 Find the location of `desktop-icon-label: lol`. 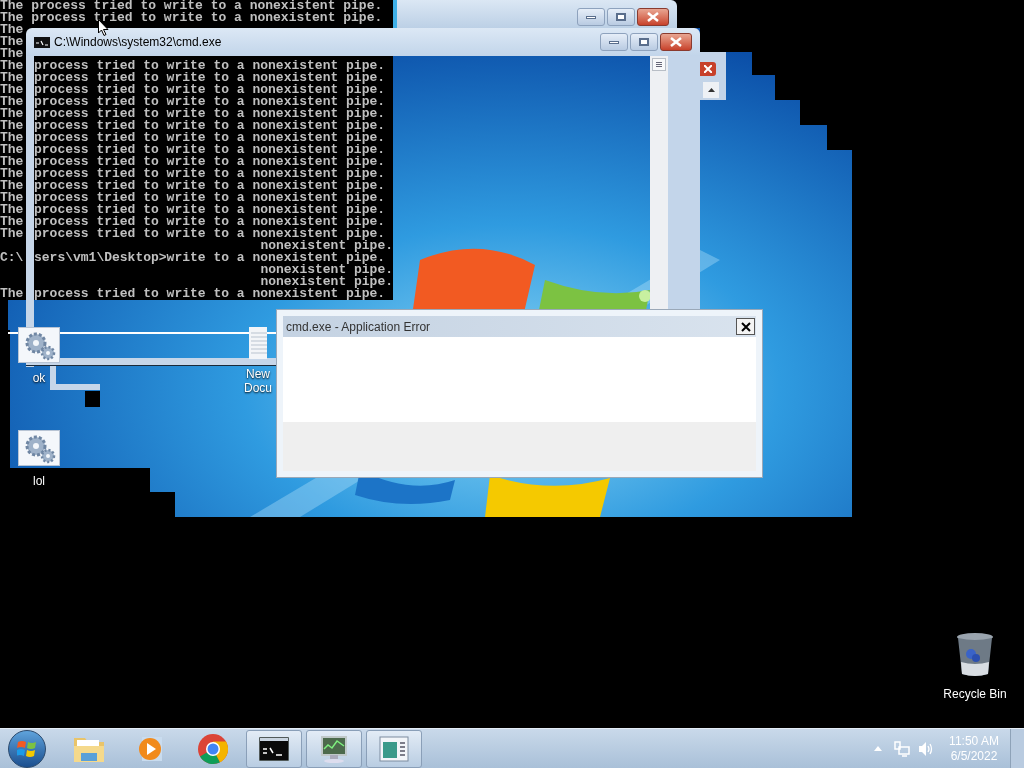

desktop-icon-label: lol is located at coordinates (39, 481).